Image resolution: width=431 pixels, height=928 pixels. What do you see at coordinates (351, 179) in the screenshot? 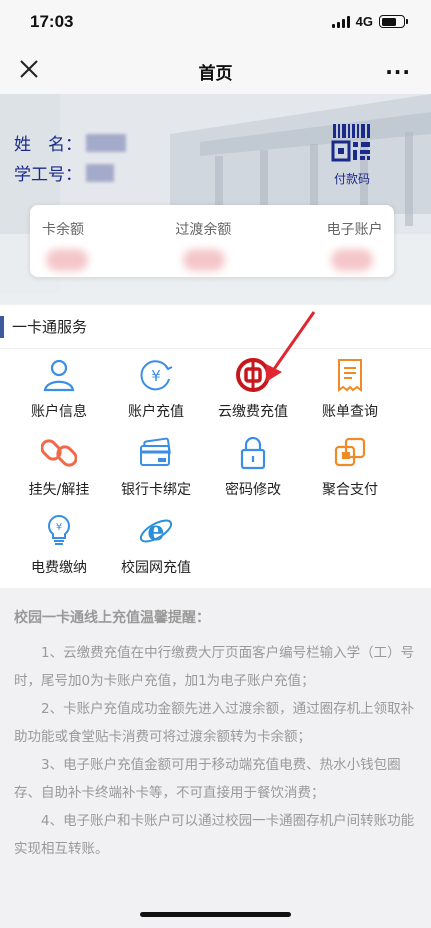
I see `paycode-label: 付款码` at bounding box center [351, 179].